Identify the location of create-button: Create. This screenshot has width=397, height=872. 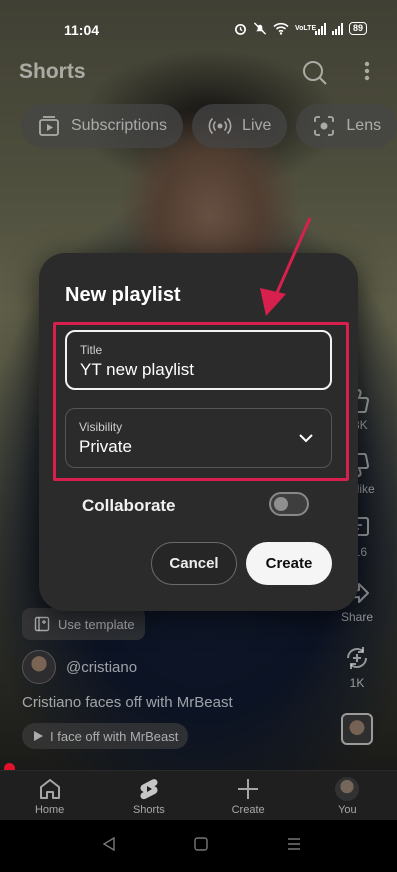
(289, 563).